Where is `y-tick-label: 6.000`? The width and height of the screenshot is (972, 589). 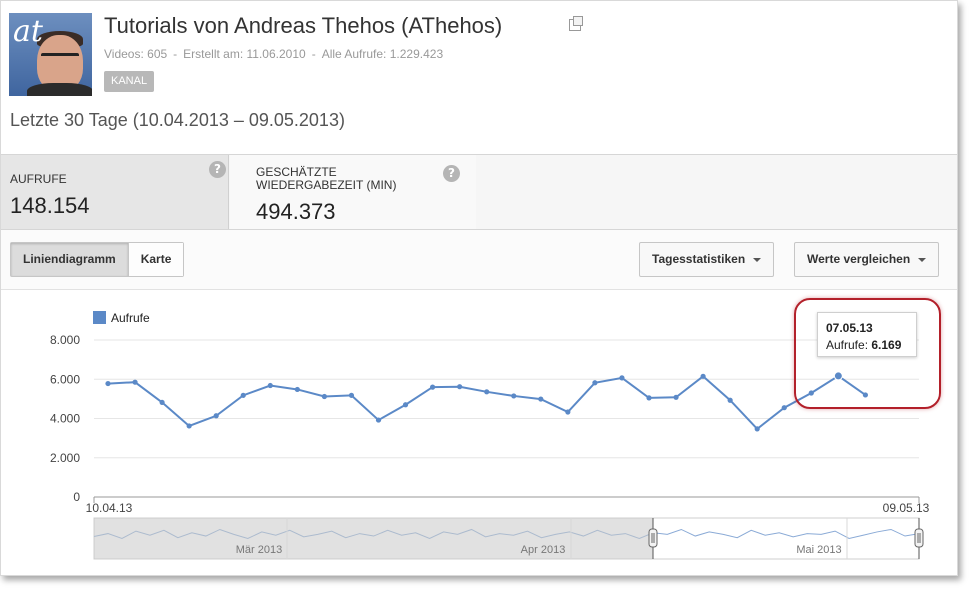 y-tick-label: 6.000 is located at coordinates (65, 379).